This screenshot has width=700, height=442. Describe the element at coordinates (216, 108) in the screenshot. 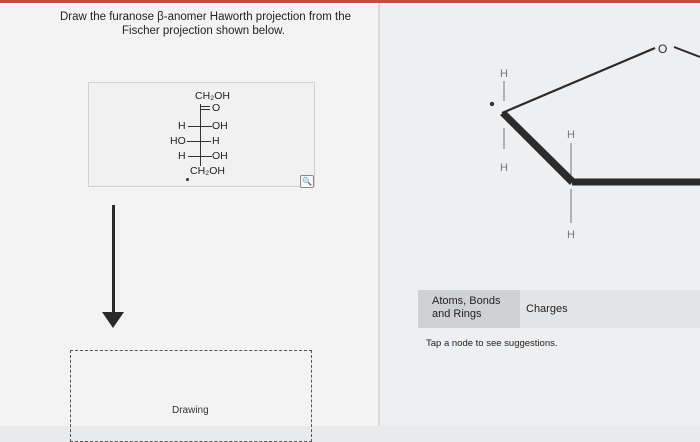

I see `fischer-carbonyl-o: O` at that location.